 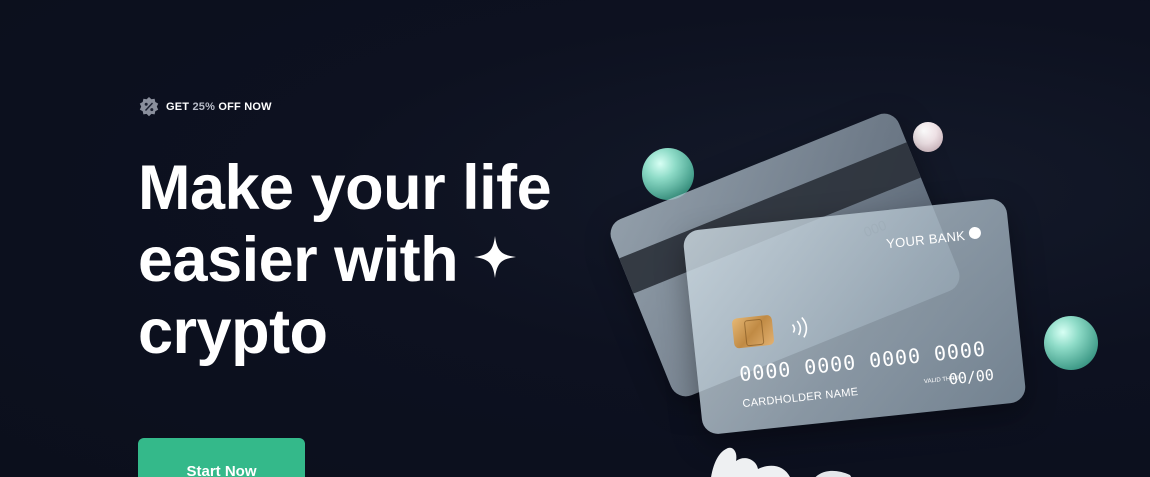 I want to click on pink-orb, so click(x=928, y=137).